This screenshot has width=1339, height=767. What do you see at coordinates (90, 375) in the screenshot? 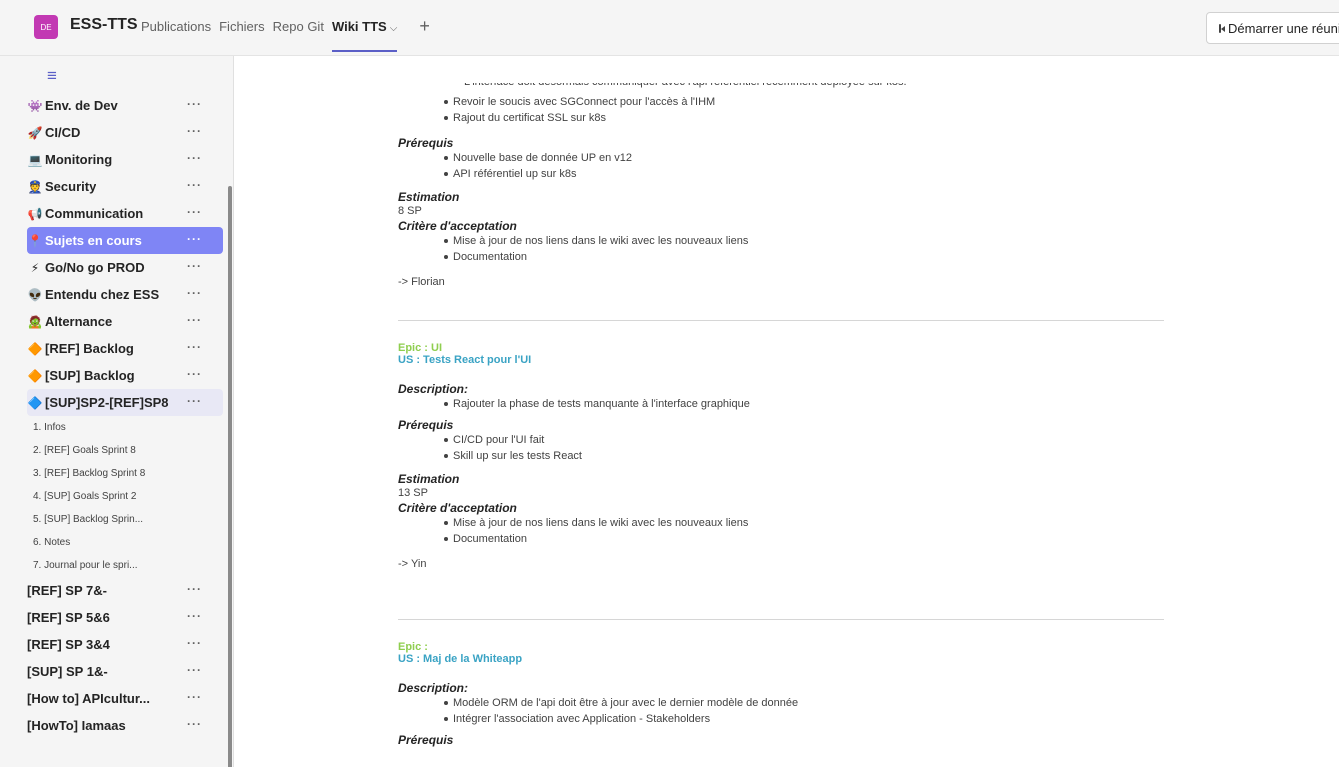
I see `sidebar-item-label: [SUP] Backlog` at bounding box center [90, 375].